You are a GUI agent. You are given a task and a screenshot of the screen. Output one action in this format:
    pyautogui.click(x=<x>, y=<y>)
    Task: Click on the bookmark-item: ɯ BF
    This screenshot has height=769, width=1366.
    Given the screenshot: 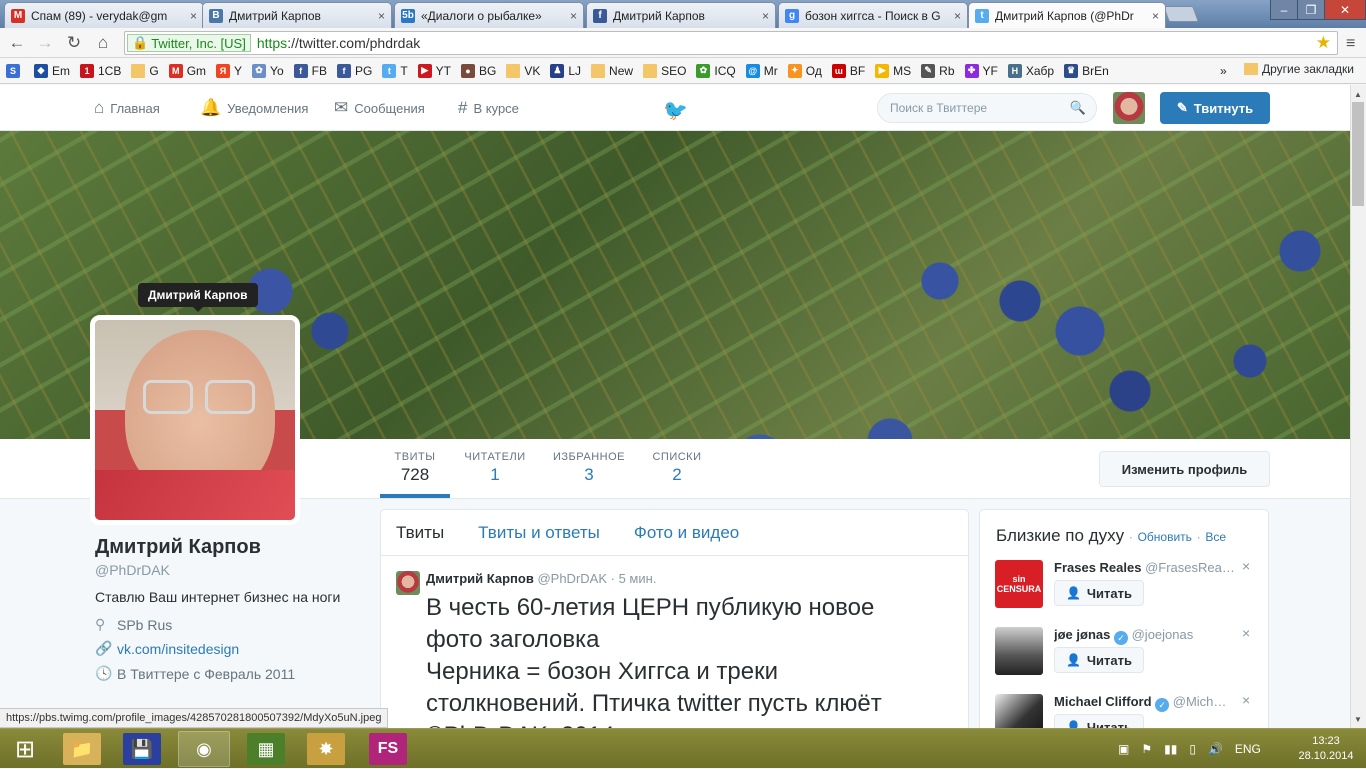 What is the action you would take?
    pyautogui.click(x=848, y=70)
    